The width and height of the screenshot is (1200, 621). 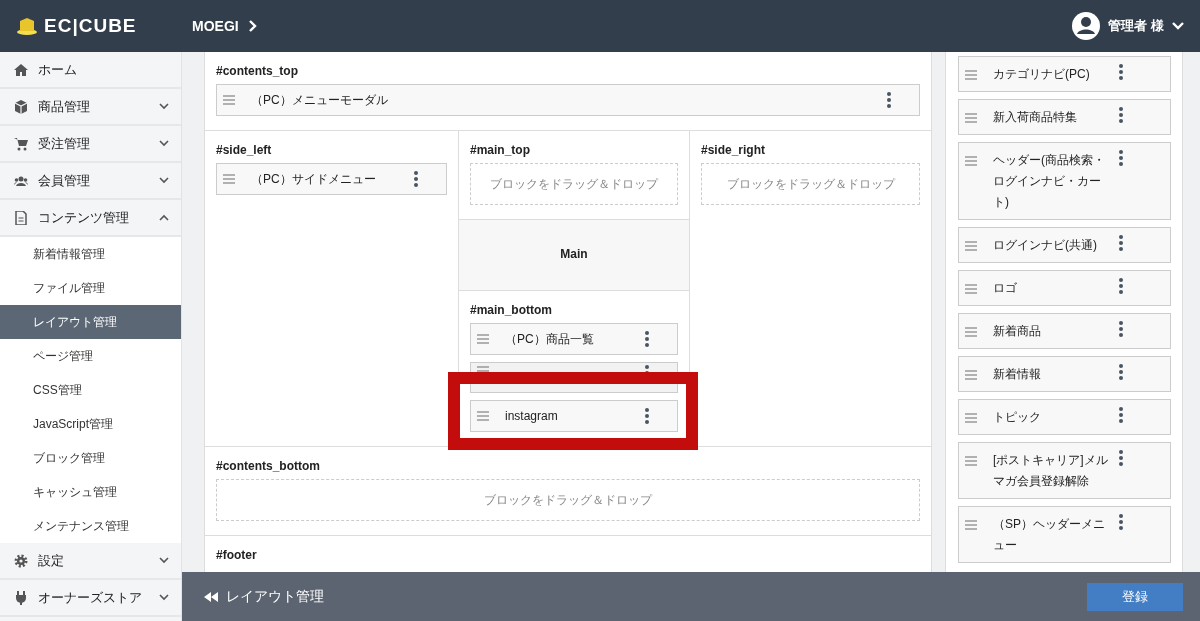 I want to click on block-item: （PC）サイドメニュー, so click(x=331, y=179).